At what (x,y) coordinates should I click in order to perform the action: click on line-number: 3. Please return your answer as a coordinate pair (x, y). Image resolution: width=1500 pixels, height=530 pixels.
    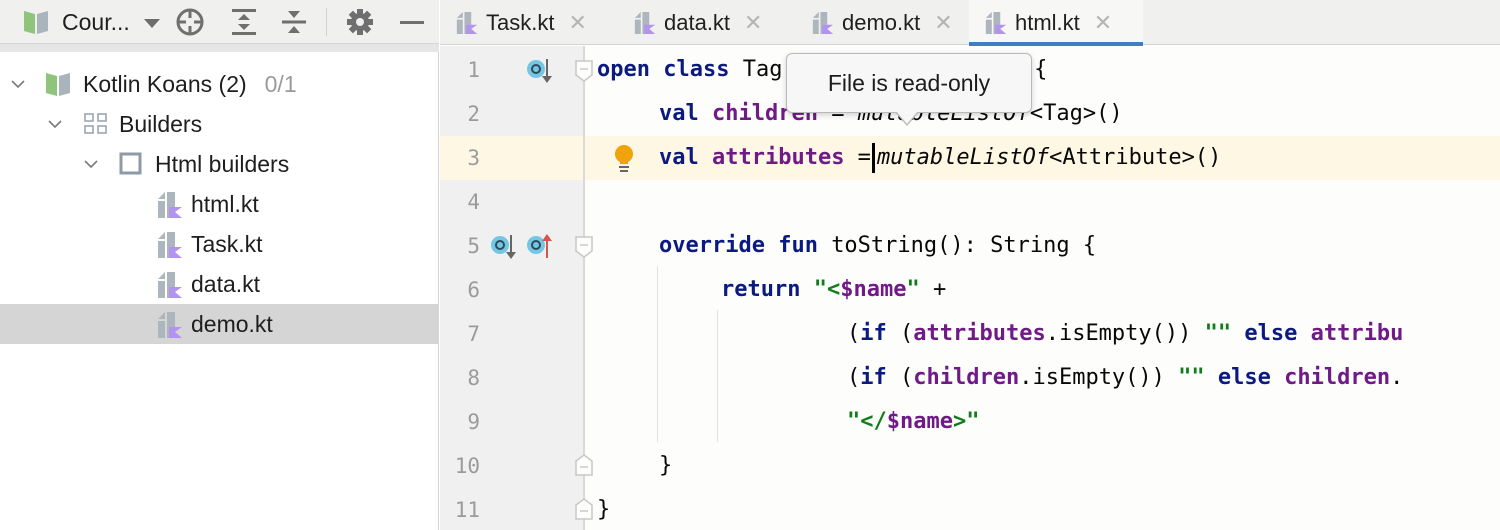
    Looking at the image, I should click on (473, 158).